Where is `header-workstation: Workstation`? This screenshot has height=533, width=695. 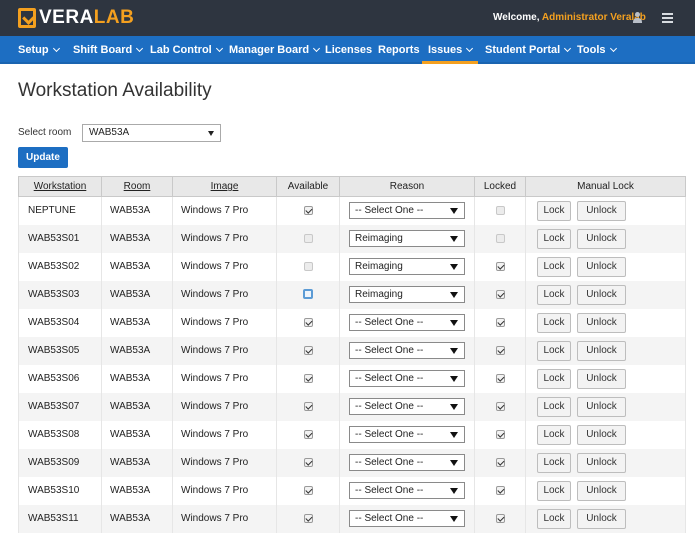 header-workstation: Workstation is located at coordinates (60, 186).